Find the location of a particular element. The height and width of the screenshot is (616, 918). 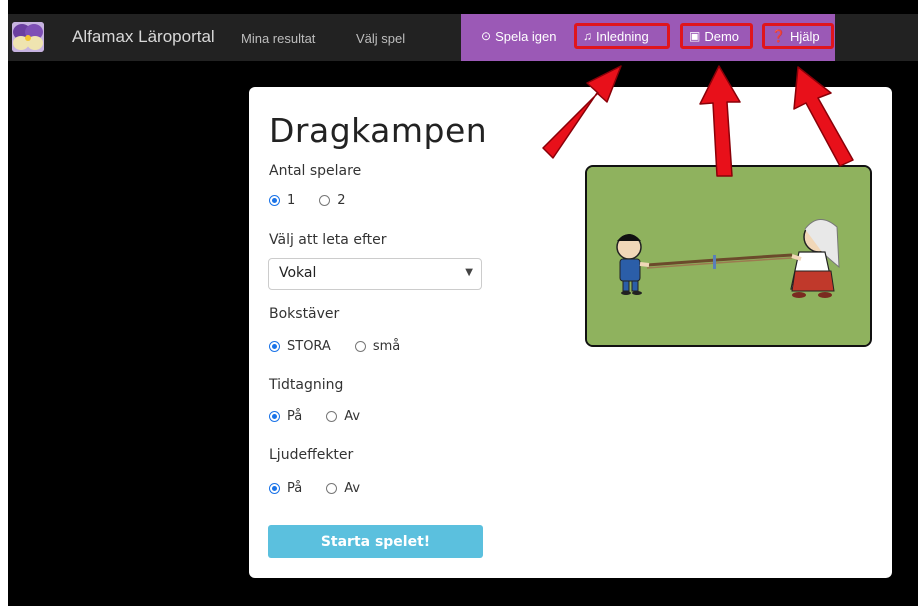

pansy-logo-icon is located at coordinates (28, 37).